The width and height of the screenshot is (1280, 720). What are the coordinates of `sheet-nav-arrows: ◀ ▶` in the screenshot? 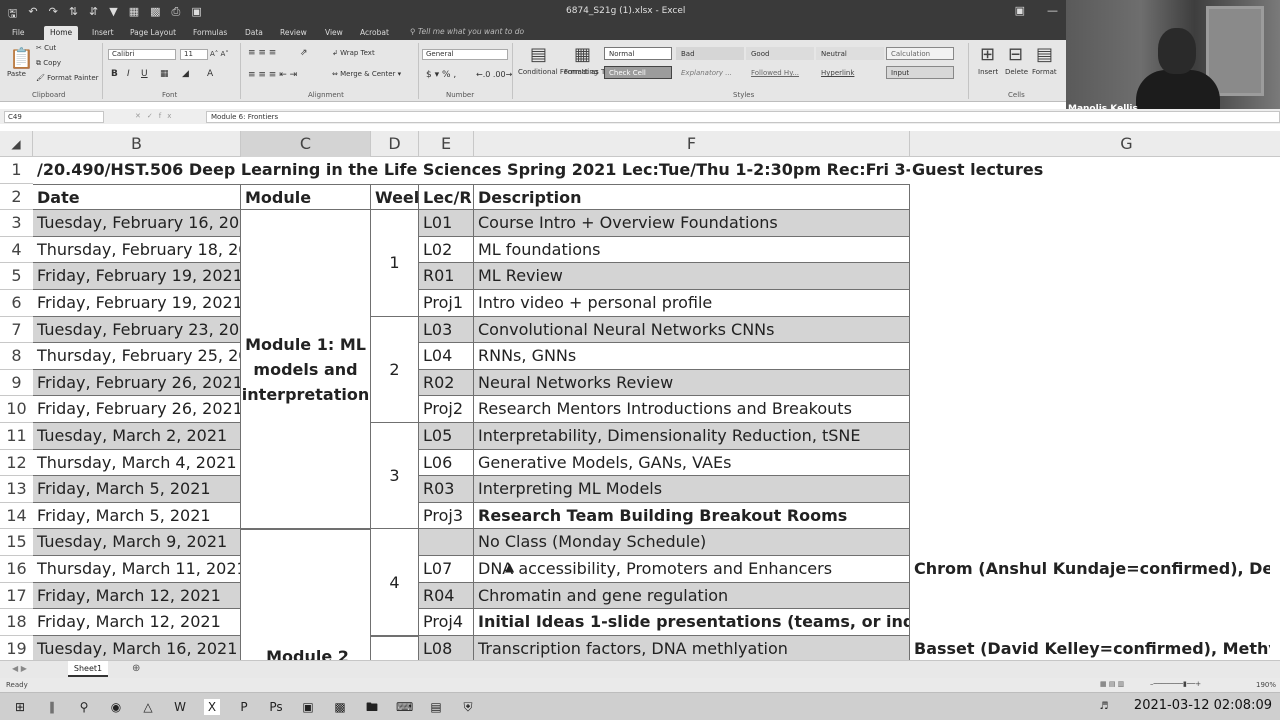 It's located at (19, 668).